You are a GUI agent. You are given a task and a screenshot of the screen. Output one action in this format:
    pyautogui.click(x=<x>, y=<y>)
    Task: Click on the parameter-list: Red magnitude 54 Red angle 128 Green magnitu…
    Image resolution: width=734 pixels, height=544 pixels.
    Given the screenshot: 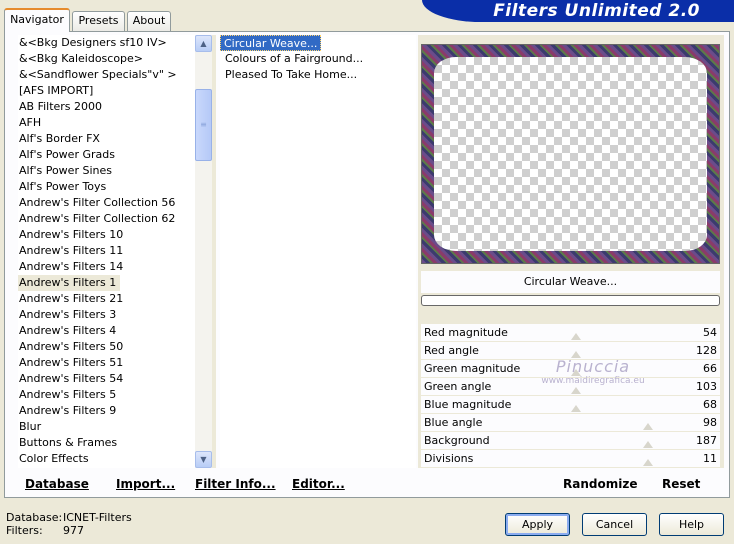 What is the action you would take?
    pyautogui.click(x=570, y=396)
    